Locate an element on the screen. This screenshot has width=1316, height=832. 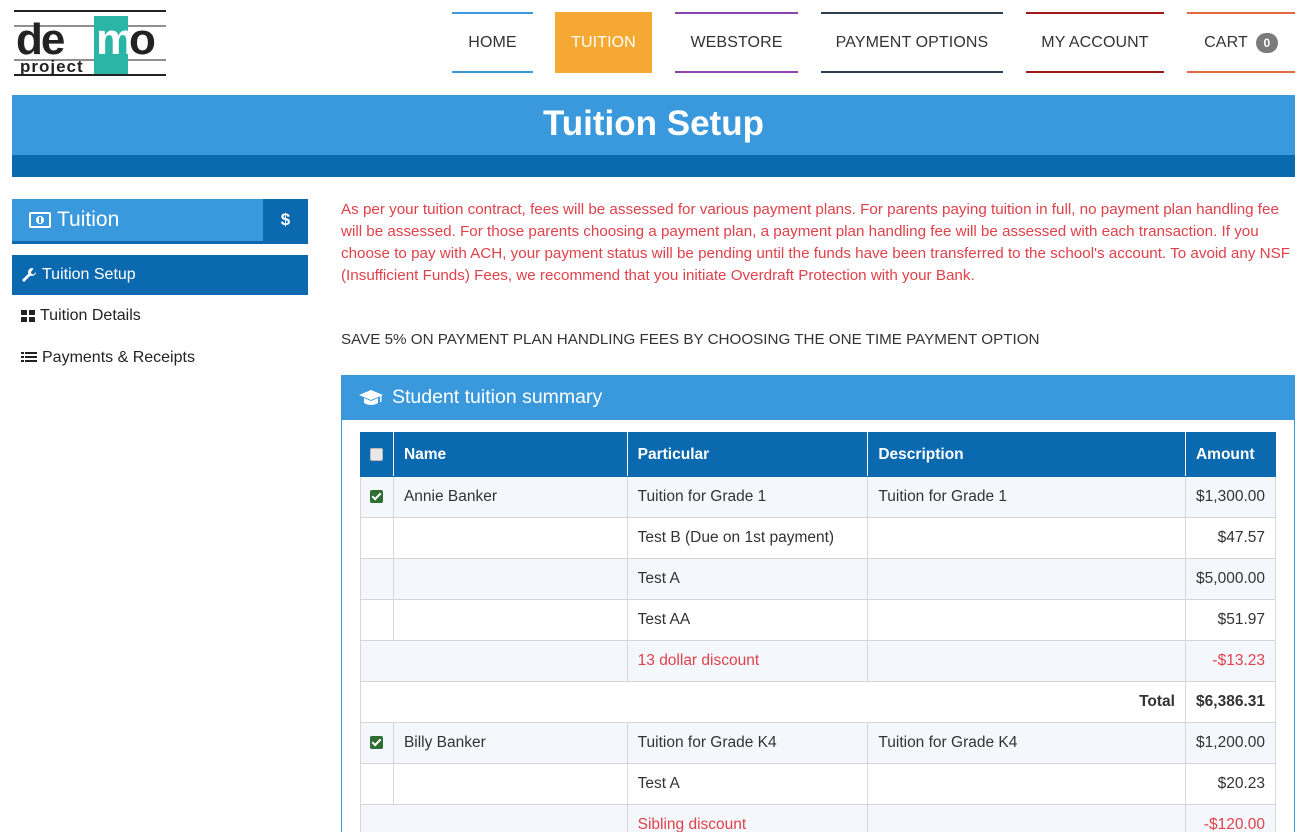
col-amount: Amount is located at coordinates (1230, 454).